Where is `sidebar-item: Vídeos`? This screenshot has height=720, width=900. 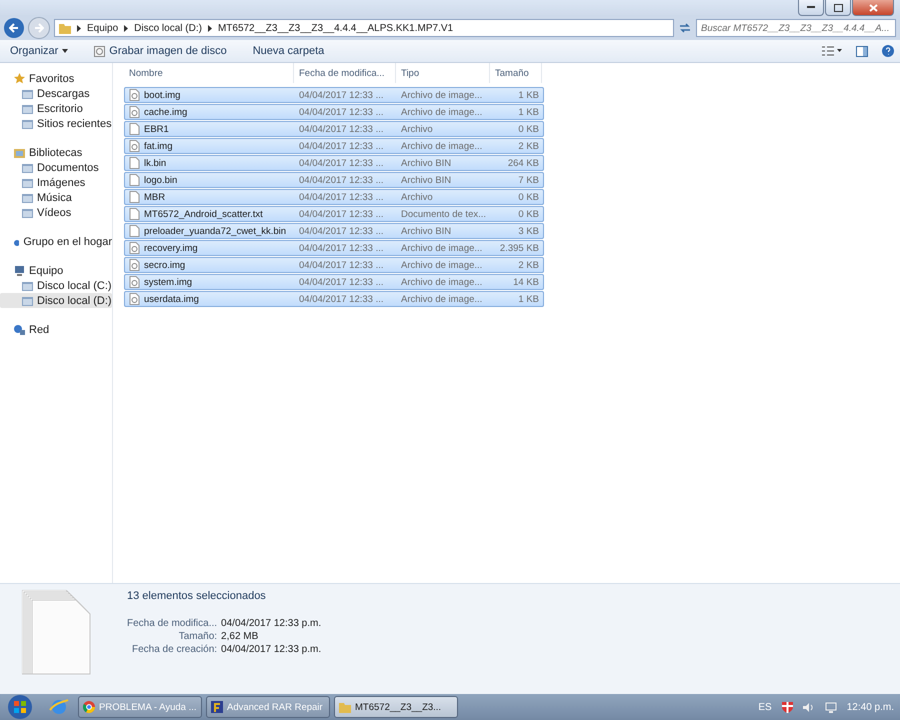
sidebar-item: Vídeos is located at coordinates (56, 212).